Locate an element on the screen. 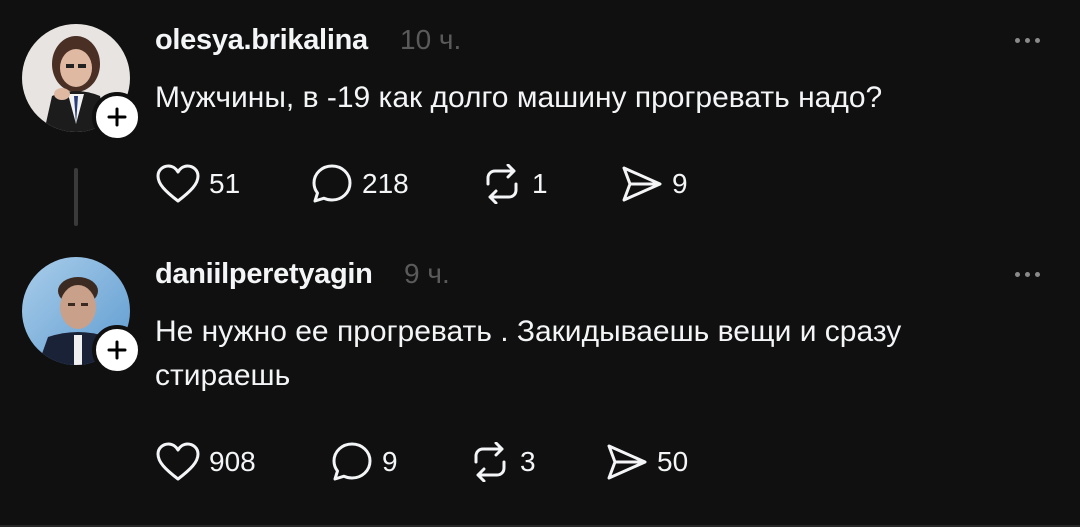 Image resolution: width=1080 pixels, height=527 pixels. repost-button: 3 is located at coordinates (536, 462).